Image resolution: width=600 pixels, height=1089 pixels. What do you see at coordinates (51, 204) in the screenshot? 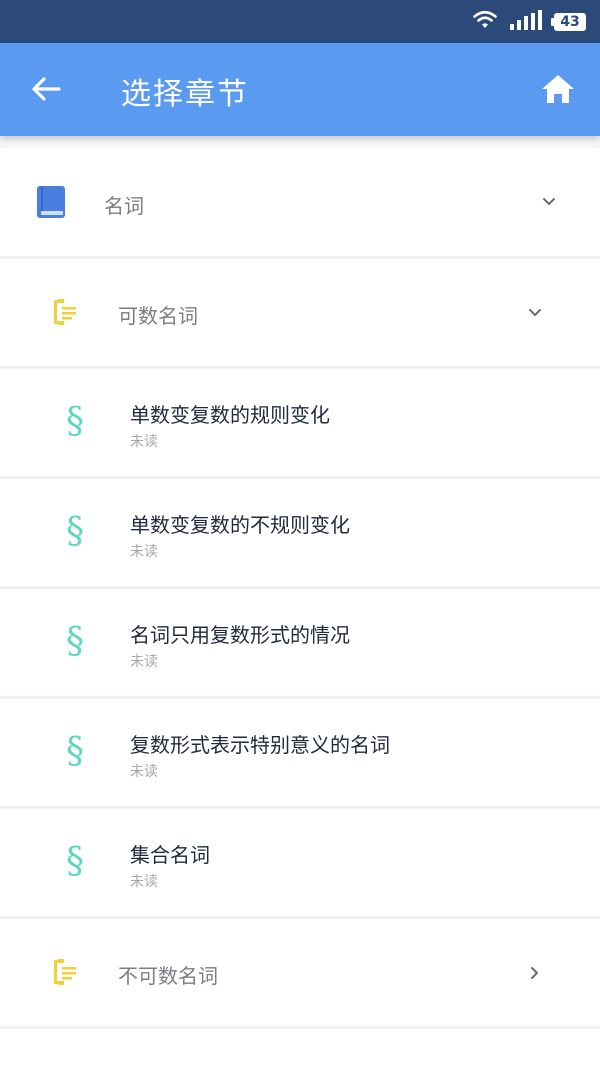
I see `book-icon` at bounding box center [51, 204].